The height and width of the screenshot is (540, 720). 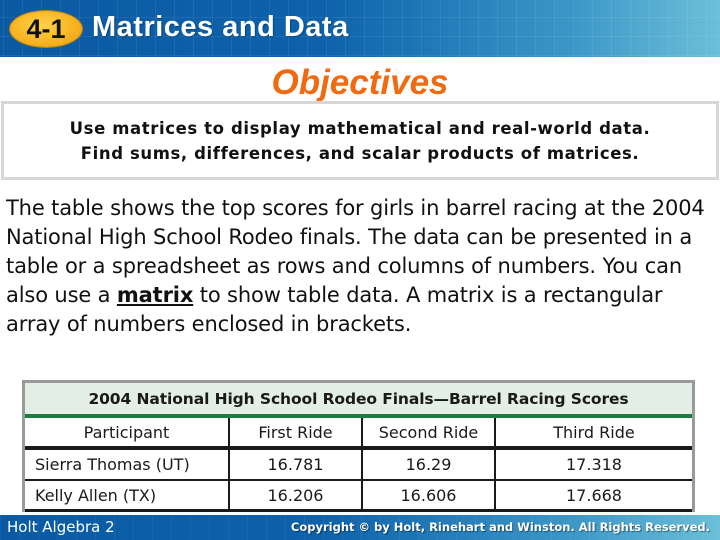 What do you see at coordinates (296, 464) in the screenshot?
I see `score-cell: 16.781` at bounding box center [296, 464].